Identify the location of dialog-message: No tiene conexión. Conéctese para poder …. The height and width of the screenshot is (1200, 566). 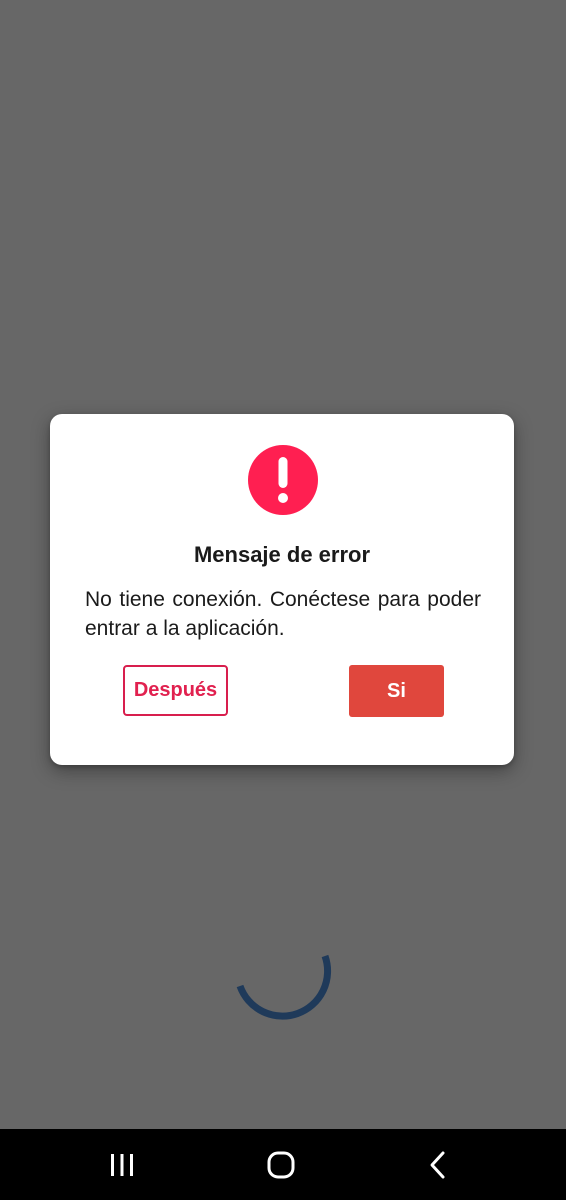
(283, 614).